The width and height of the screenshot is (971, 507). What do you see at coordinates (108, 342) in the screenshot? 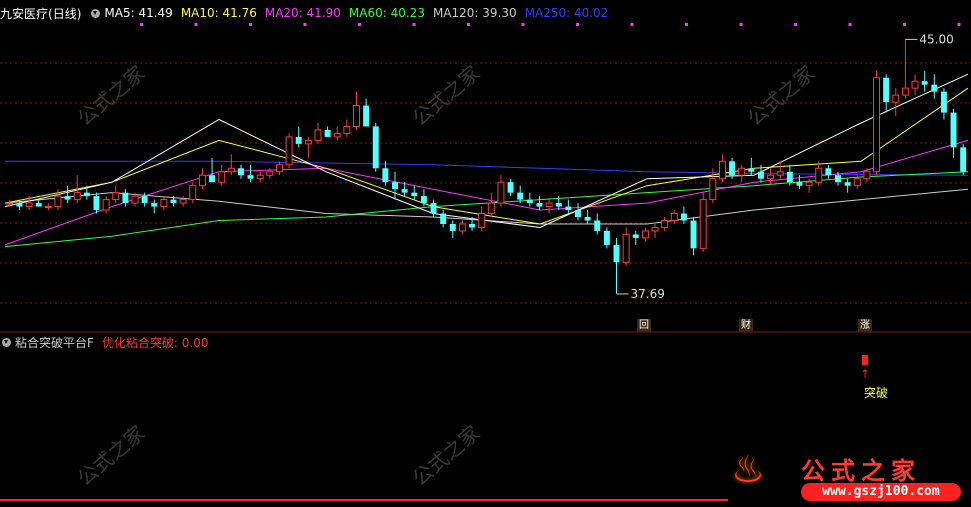
I see `indicator-legend: 粘合突破平台F 优化粘合突破: 0.00` at bounding box center [108, 342].